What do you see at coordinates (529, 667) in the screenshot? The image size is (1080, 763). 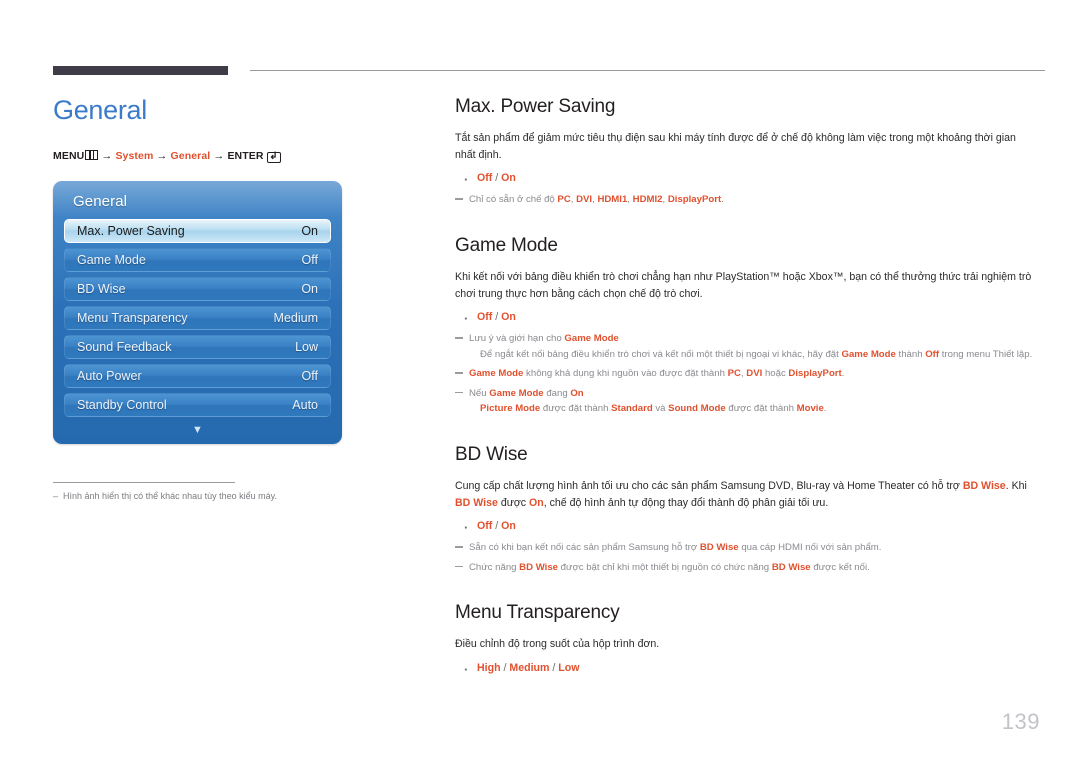 I see `option-medium: Medium` at bounding box center [529, 667].